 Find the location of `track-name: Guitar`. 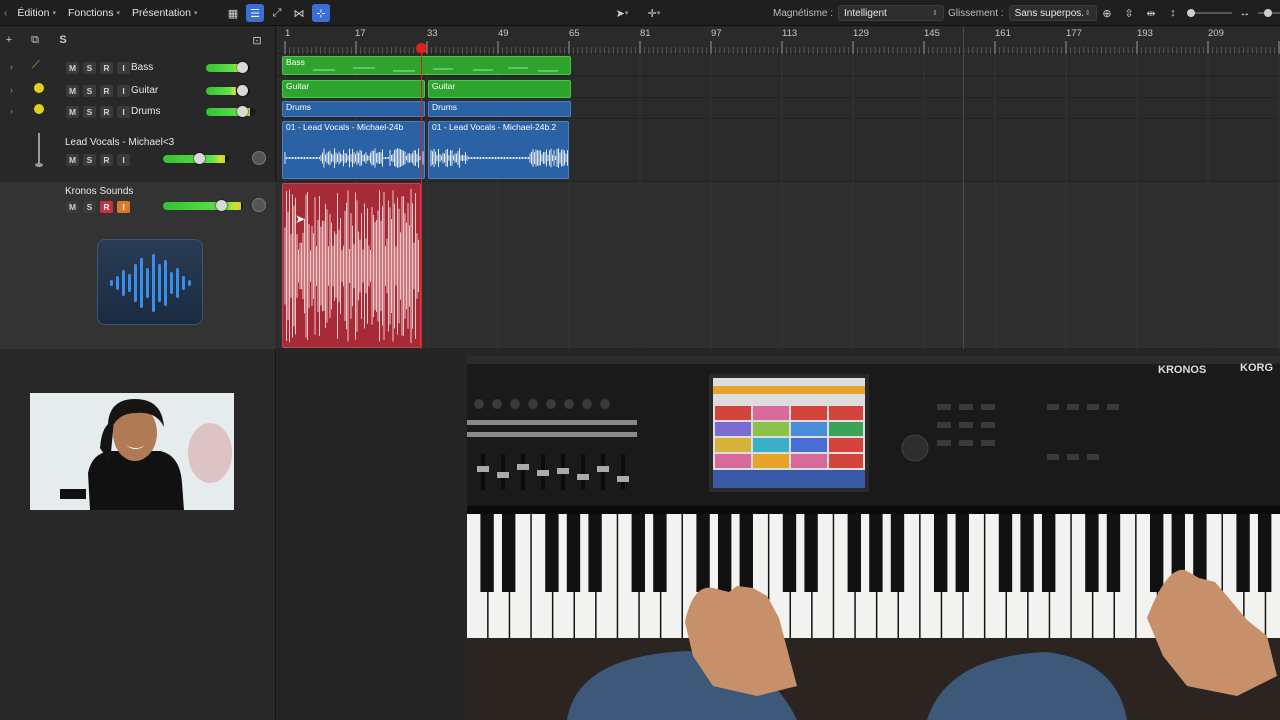

track-name: Guitar is located at coordinates (144, 90).